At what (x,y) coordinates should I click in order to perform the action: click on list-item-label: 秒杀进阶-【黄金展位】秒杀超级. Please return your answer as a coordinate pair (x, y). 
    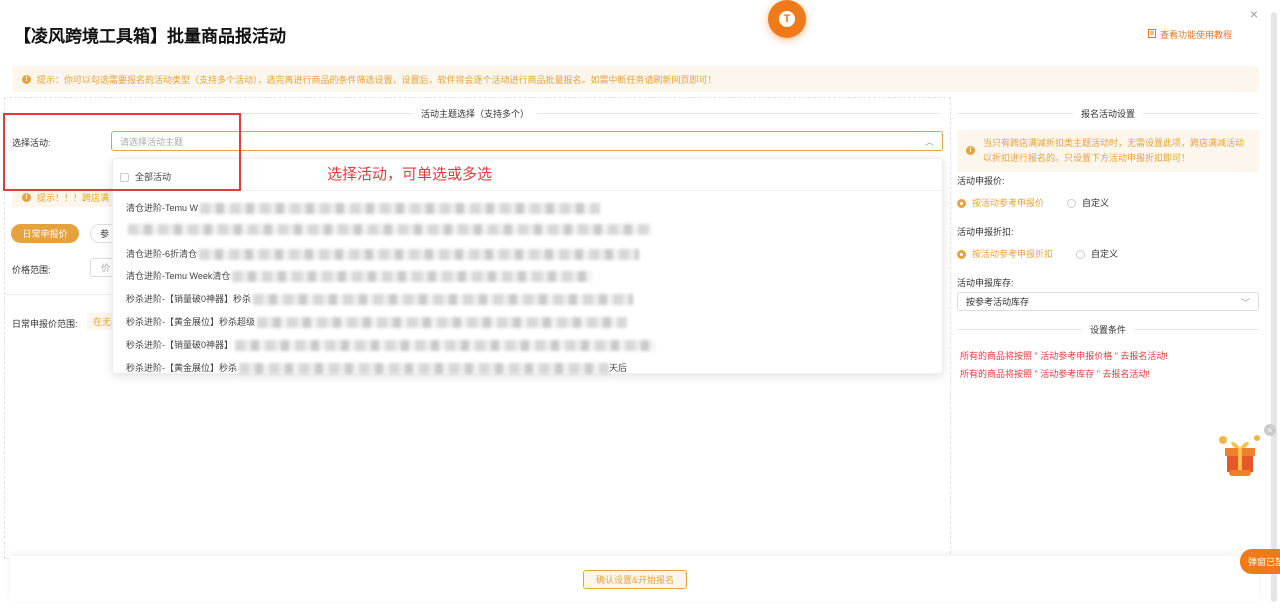
    Looking at the image, I should click on (190, 322).